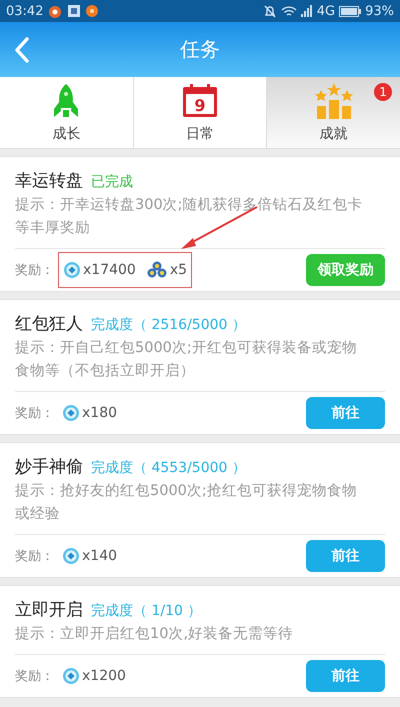 The width and height of the screenshot is (400, 707). I want to click on notification-badge: 1, so click(383, 92).